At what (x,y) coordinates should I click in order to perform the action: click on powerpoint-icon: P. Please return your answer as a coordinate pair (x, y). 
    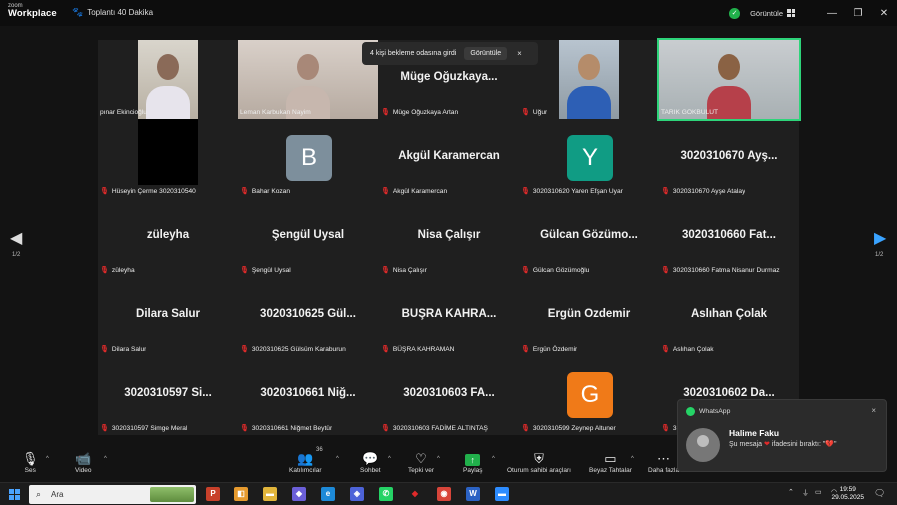
    Looking at the image, I should click on (213, 494).